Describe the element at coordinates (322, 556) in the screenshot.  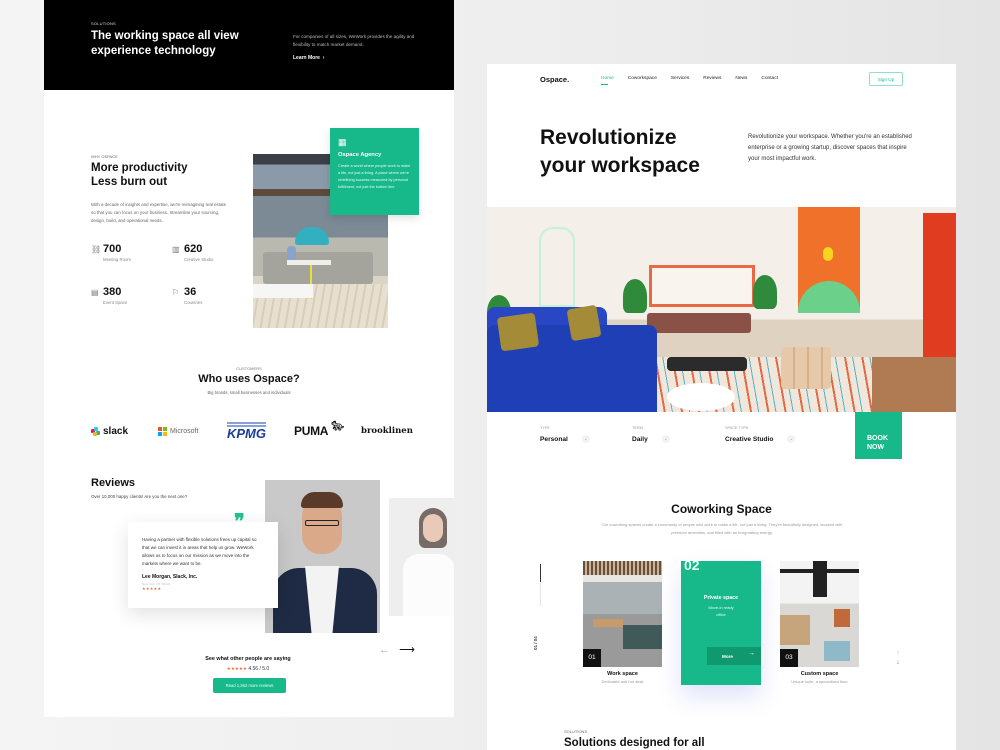
I see `reviewer-photo` at that location.